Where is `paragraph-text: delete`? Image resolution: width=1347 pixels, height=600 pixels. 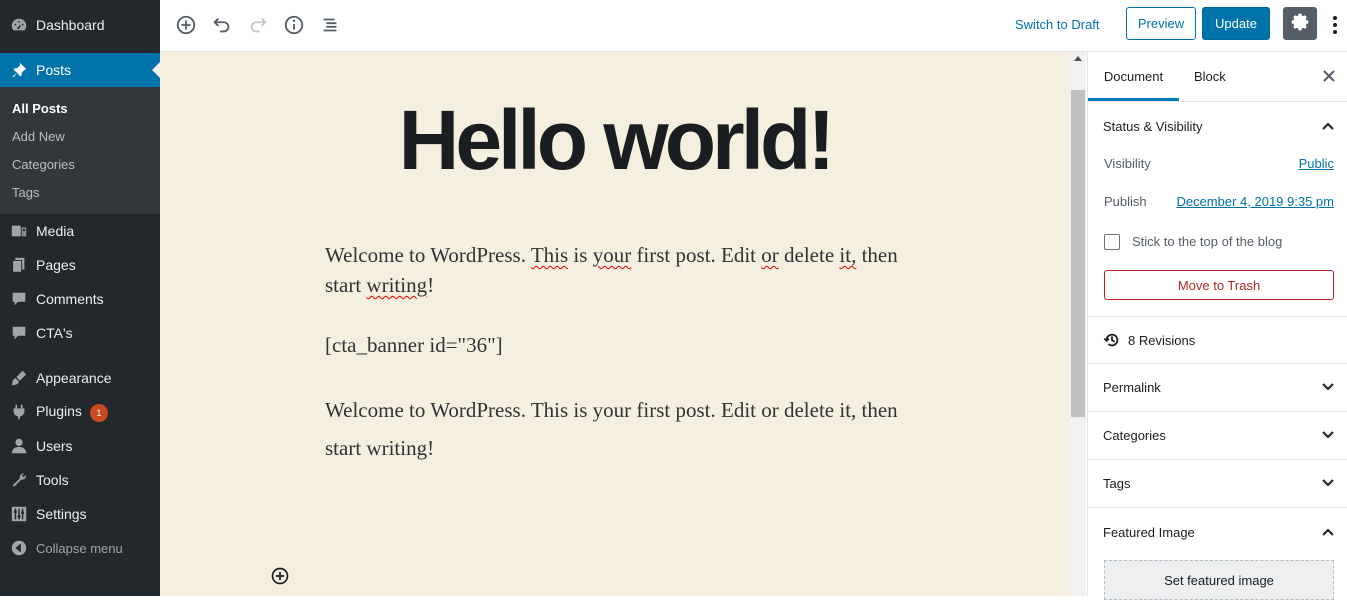 paragraph-text: delete is located at coordinates (809, 255).